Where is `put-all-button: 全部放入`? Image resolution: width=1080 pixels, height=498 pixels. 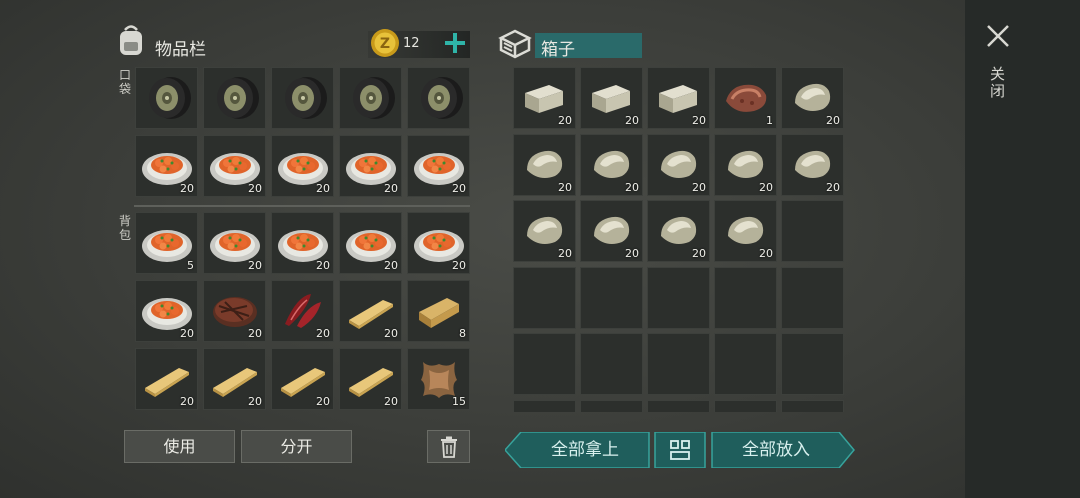 put-all-button: 全部放入 is located at coordinates (776, 450).